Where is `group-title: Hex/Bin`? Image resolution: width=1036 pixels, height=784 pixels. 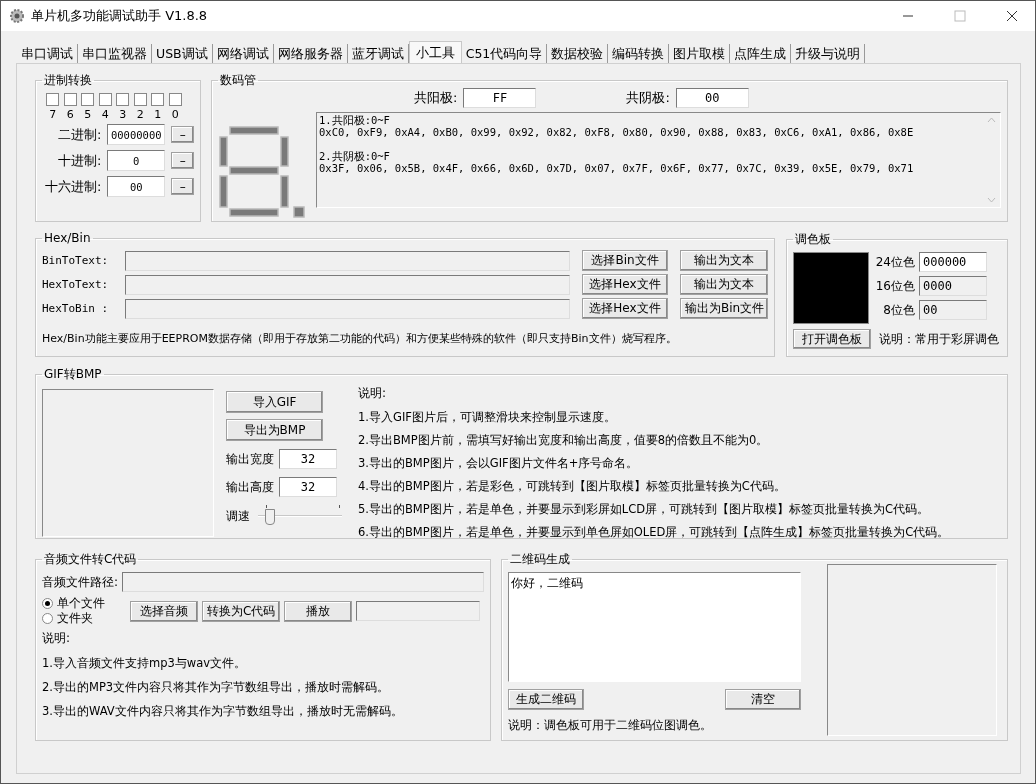 group-title: Hex/Bin is located at coordinates (67, 238).